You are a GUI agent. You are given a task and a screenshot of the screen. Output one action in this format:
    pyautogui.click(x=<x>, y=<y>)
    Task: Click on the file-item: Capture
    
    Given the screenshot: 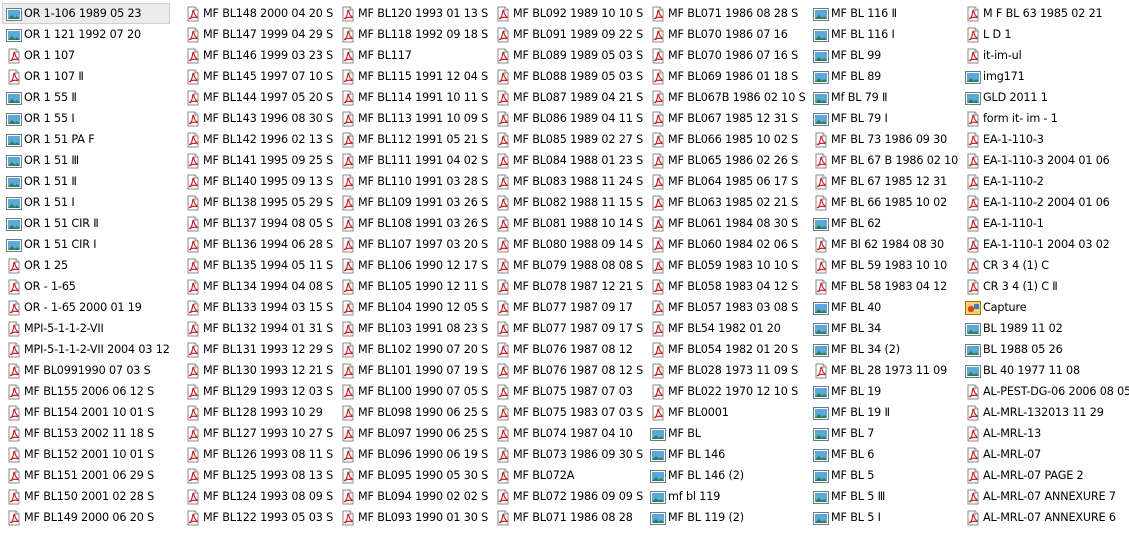 What is the action you would take?
    pyautogui.click(x=1045, y=307)
    